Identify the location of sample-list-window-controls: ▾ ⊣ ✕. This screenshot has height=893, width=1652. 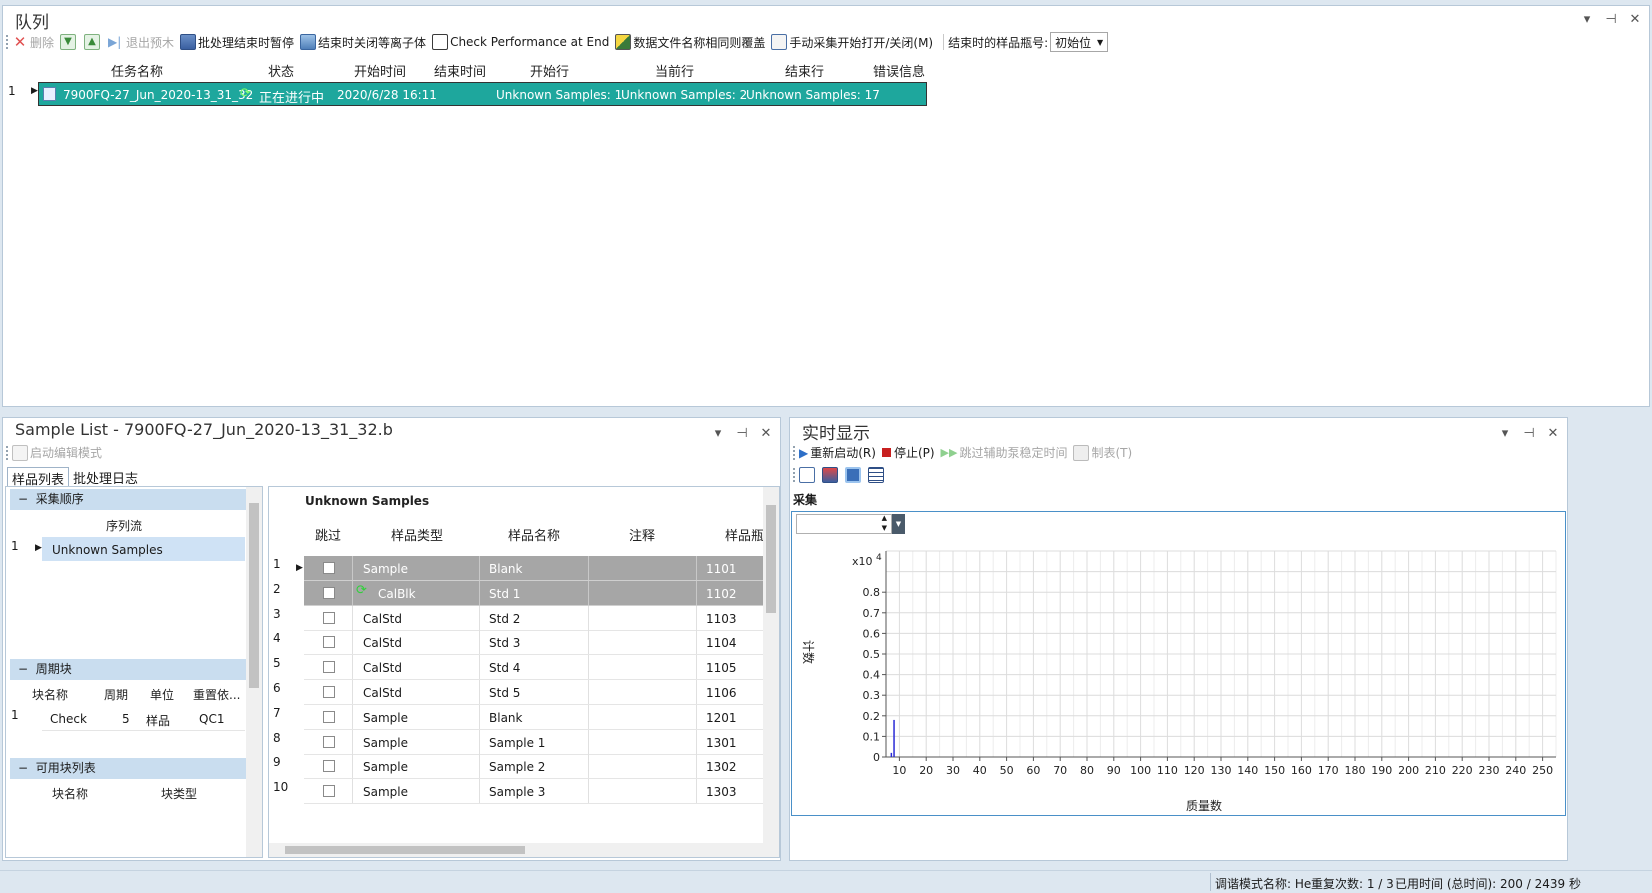
(742, 433).